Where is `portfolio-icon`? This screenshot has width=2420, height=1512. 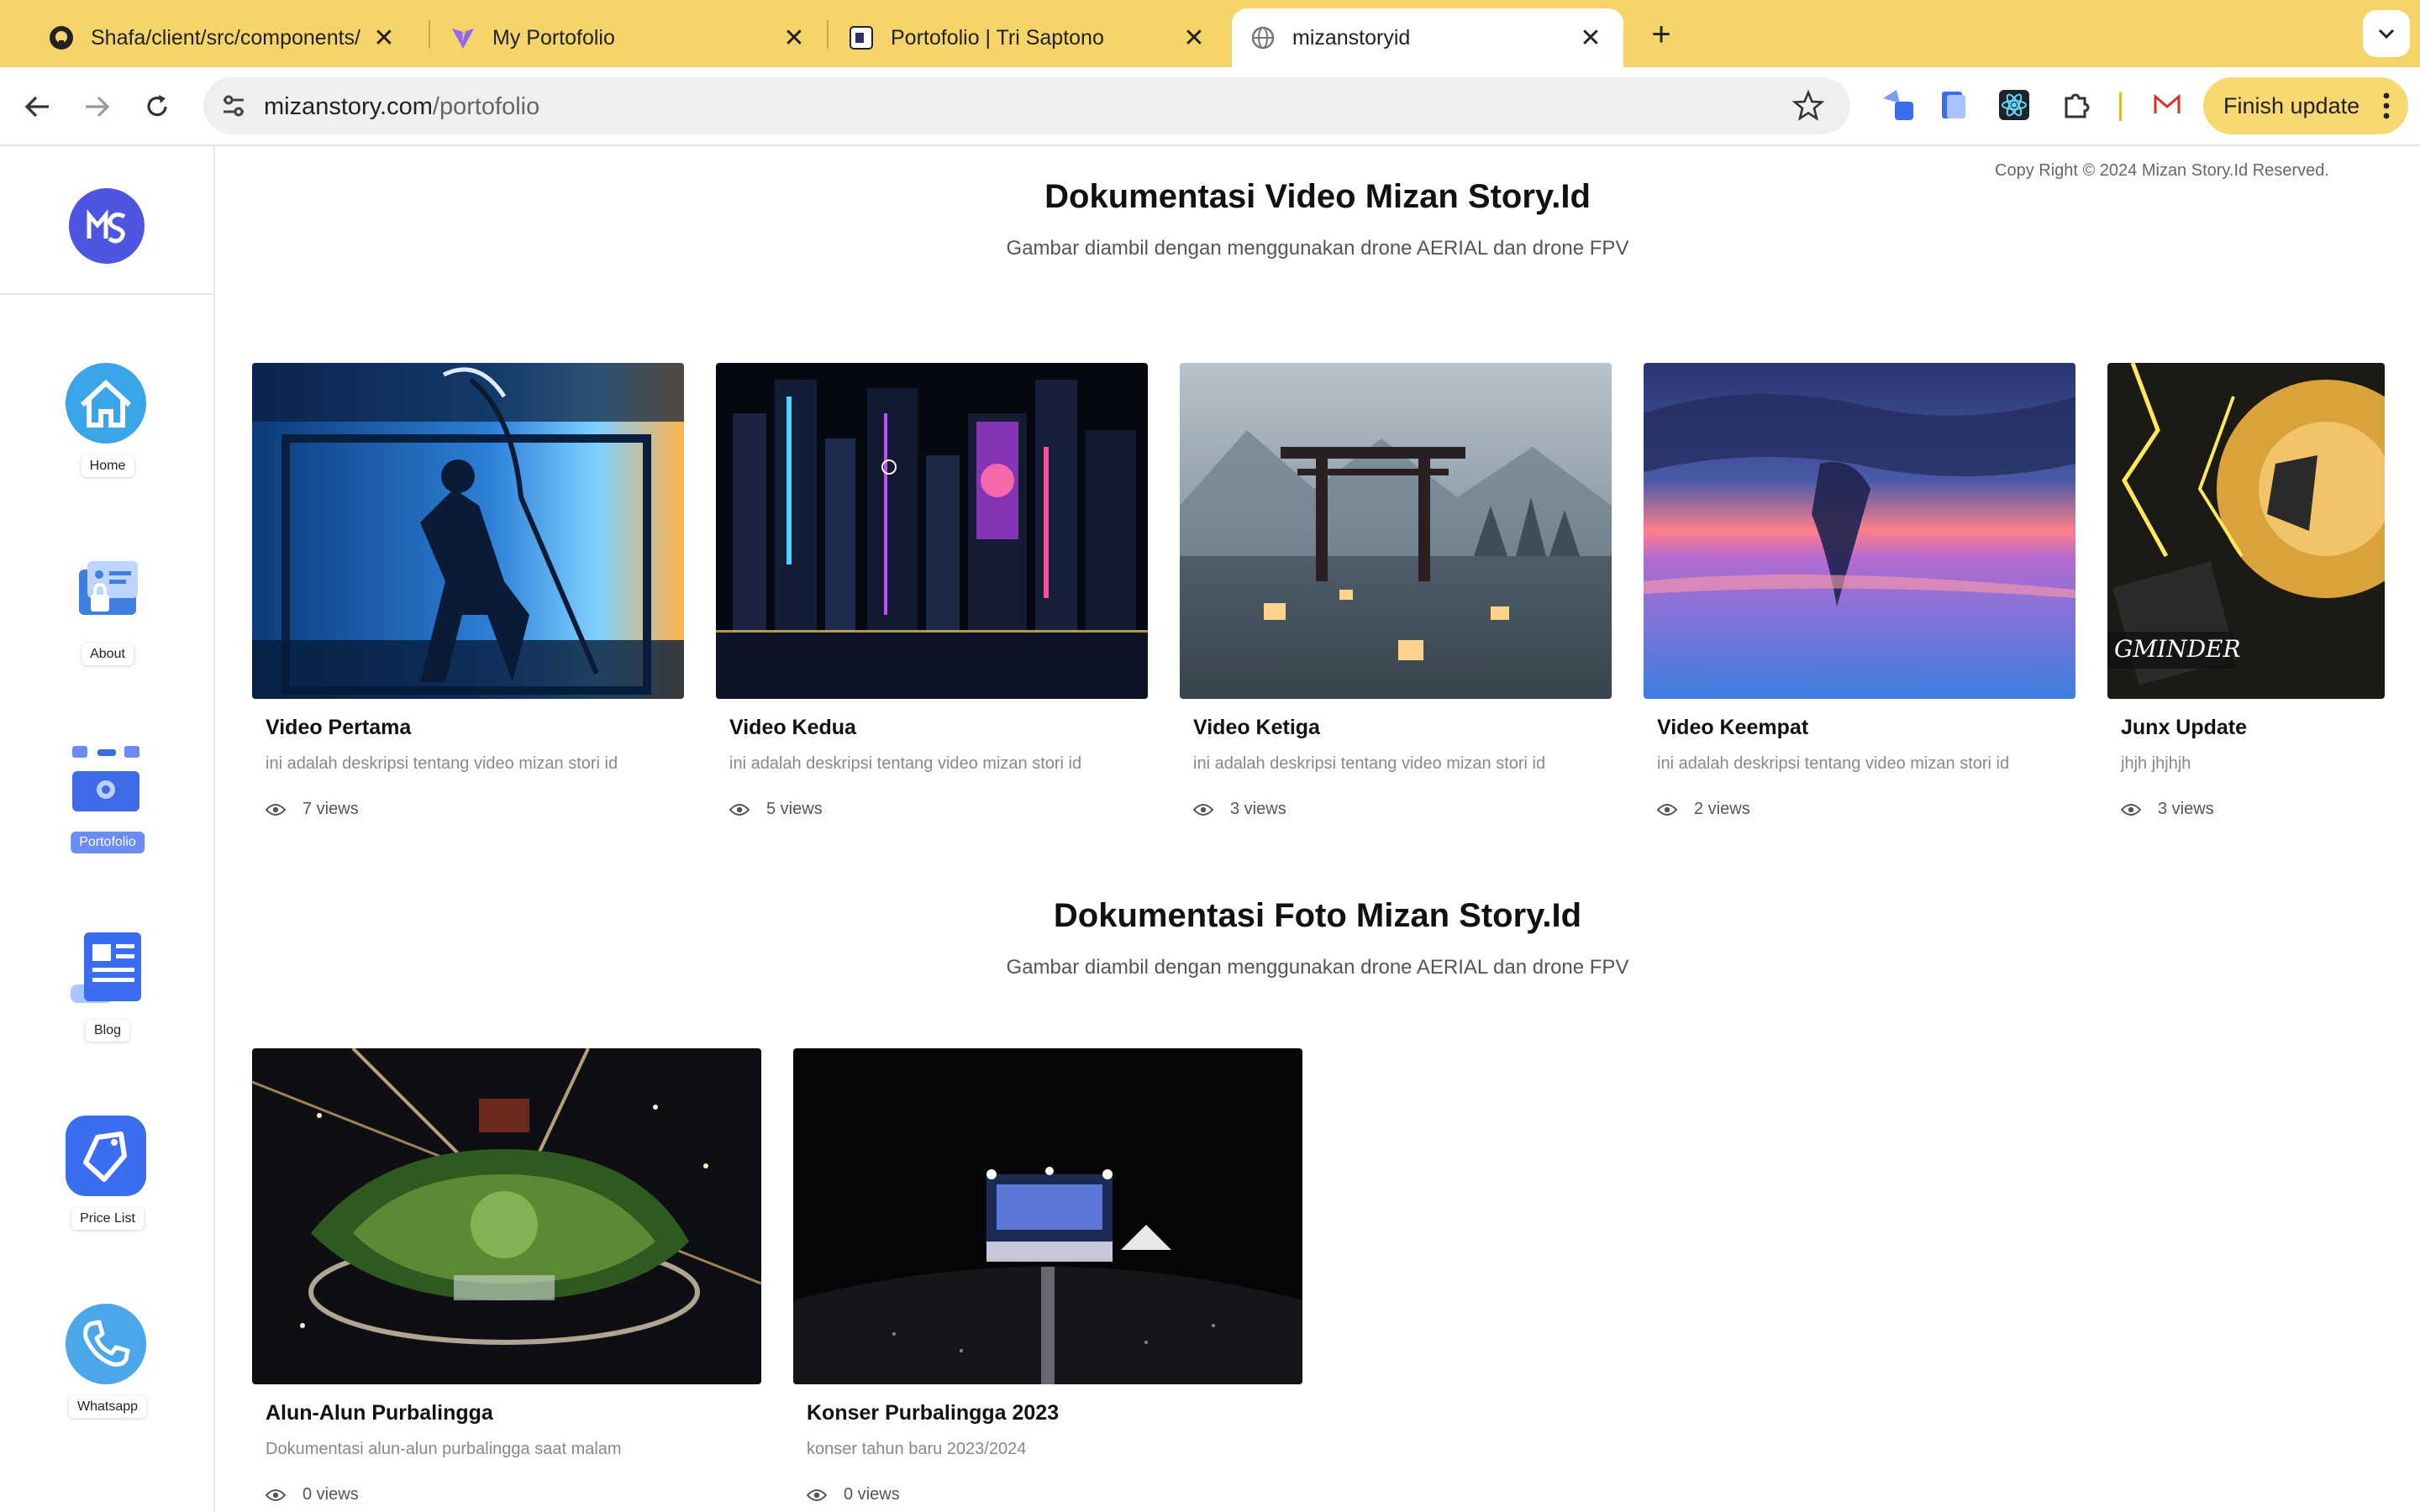
portfolio-icon is located at coordinates (105, 778).